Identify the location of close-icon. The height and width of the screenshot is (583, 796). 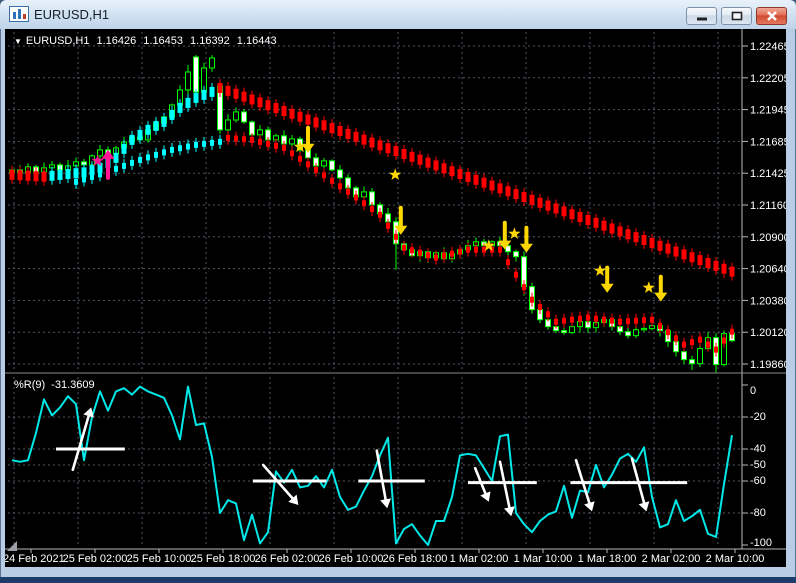
(771, 16).